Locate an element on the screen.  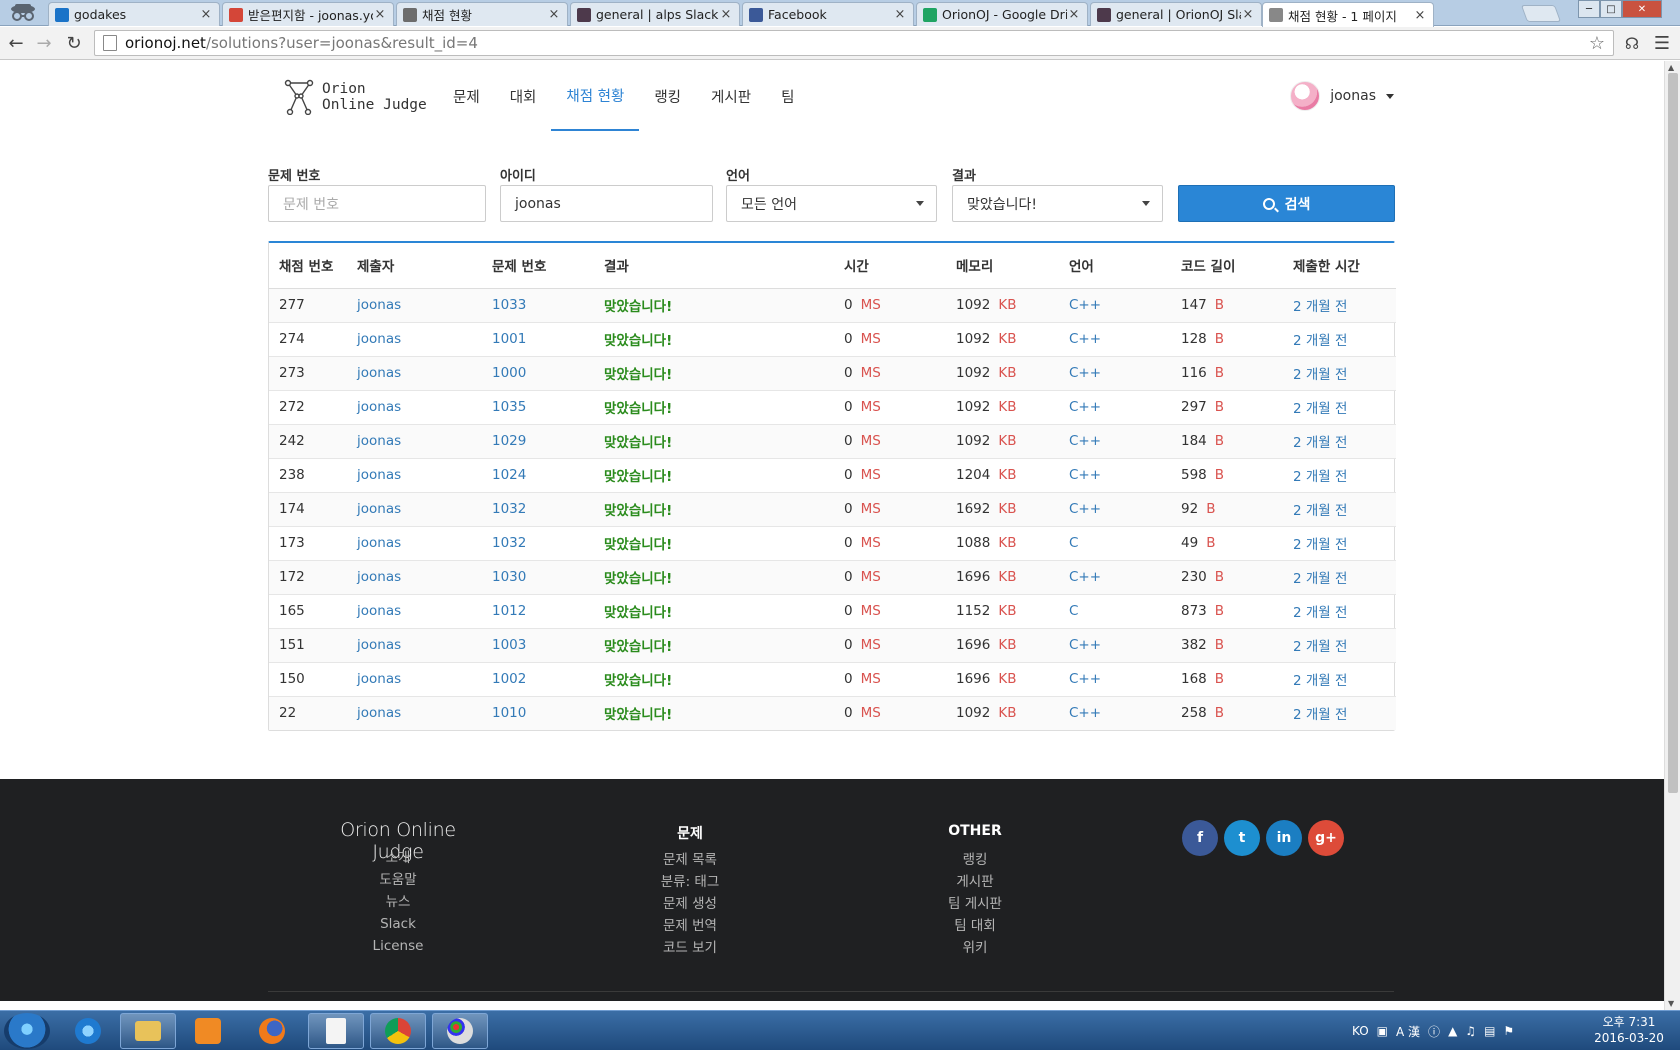
browser-tab: 채점 현황 × is located at coordinates (482, 14).